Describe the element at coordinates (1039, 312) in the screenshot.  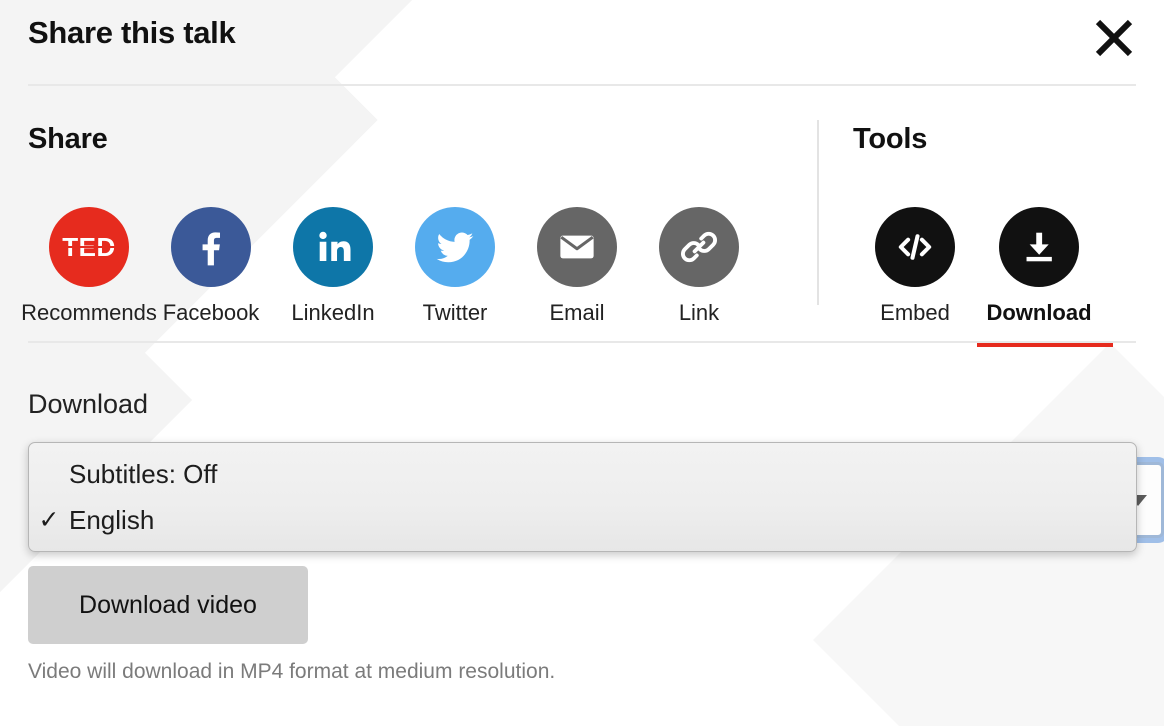
I see `tool-item-label: Download` at that location.